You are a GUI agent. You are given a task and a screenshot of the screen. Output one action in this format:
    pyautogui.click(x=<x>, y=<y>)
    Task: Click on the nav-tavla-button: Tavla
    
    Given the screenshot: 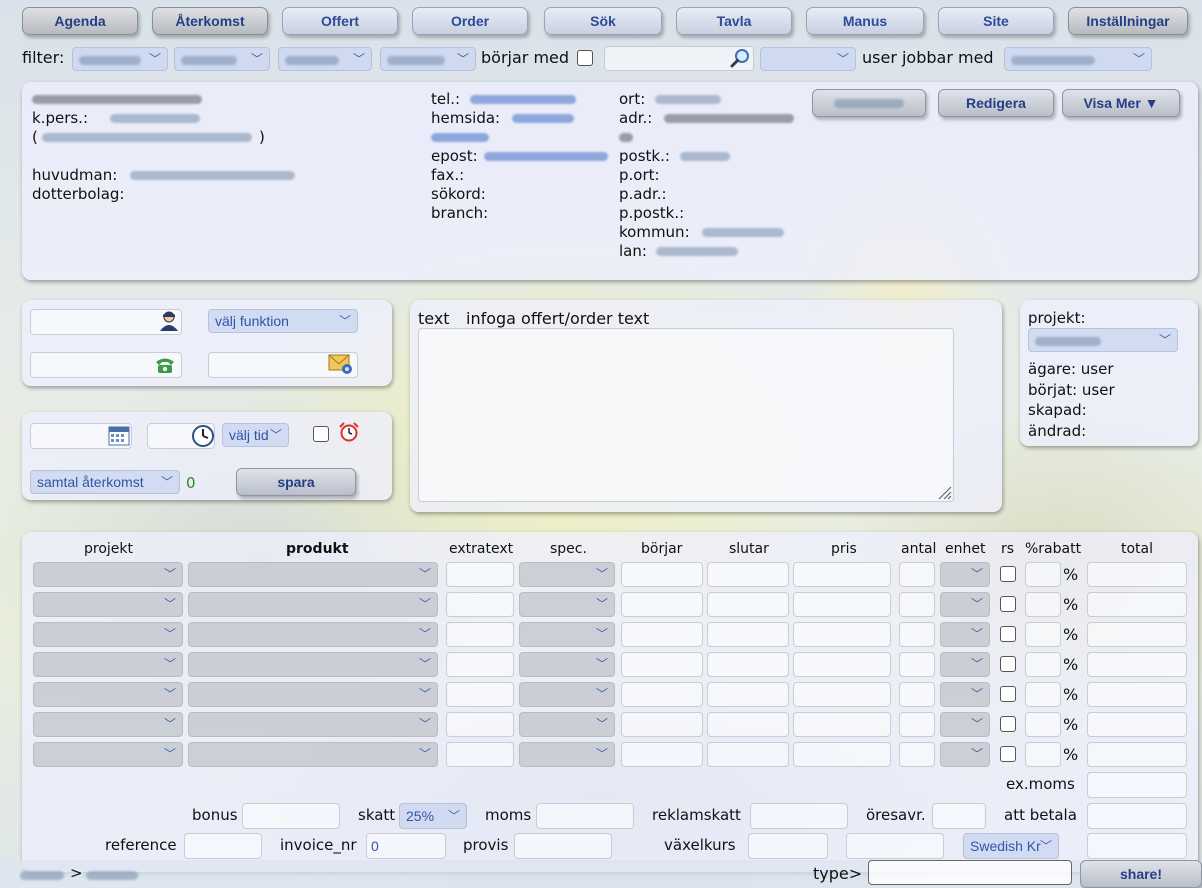 What is the action you would take?
    pyautogui.click(x=734, y=21)
    